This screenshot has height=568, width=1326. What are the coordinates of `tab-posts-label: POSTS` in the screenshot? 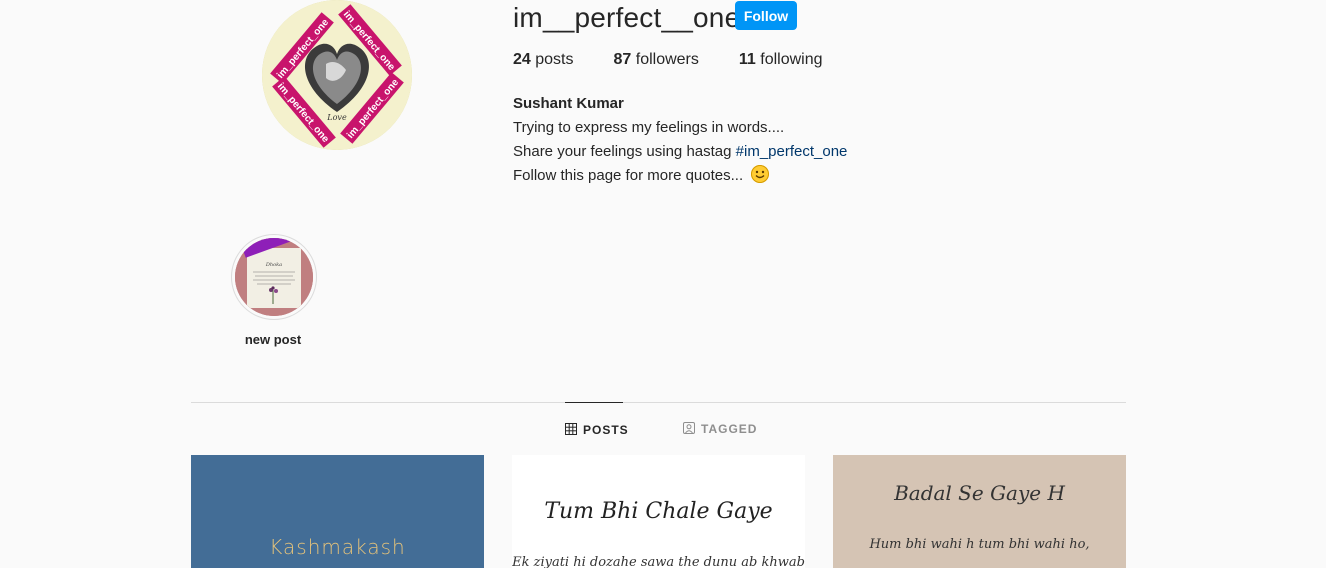 It's located at (606, 430).